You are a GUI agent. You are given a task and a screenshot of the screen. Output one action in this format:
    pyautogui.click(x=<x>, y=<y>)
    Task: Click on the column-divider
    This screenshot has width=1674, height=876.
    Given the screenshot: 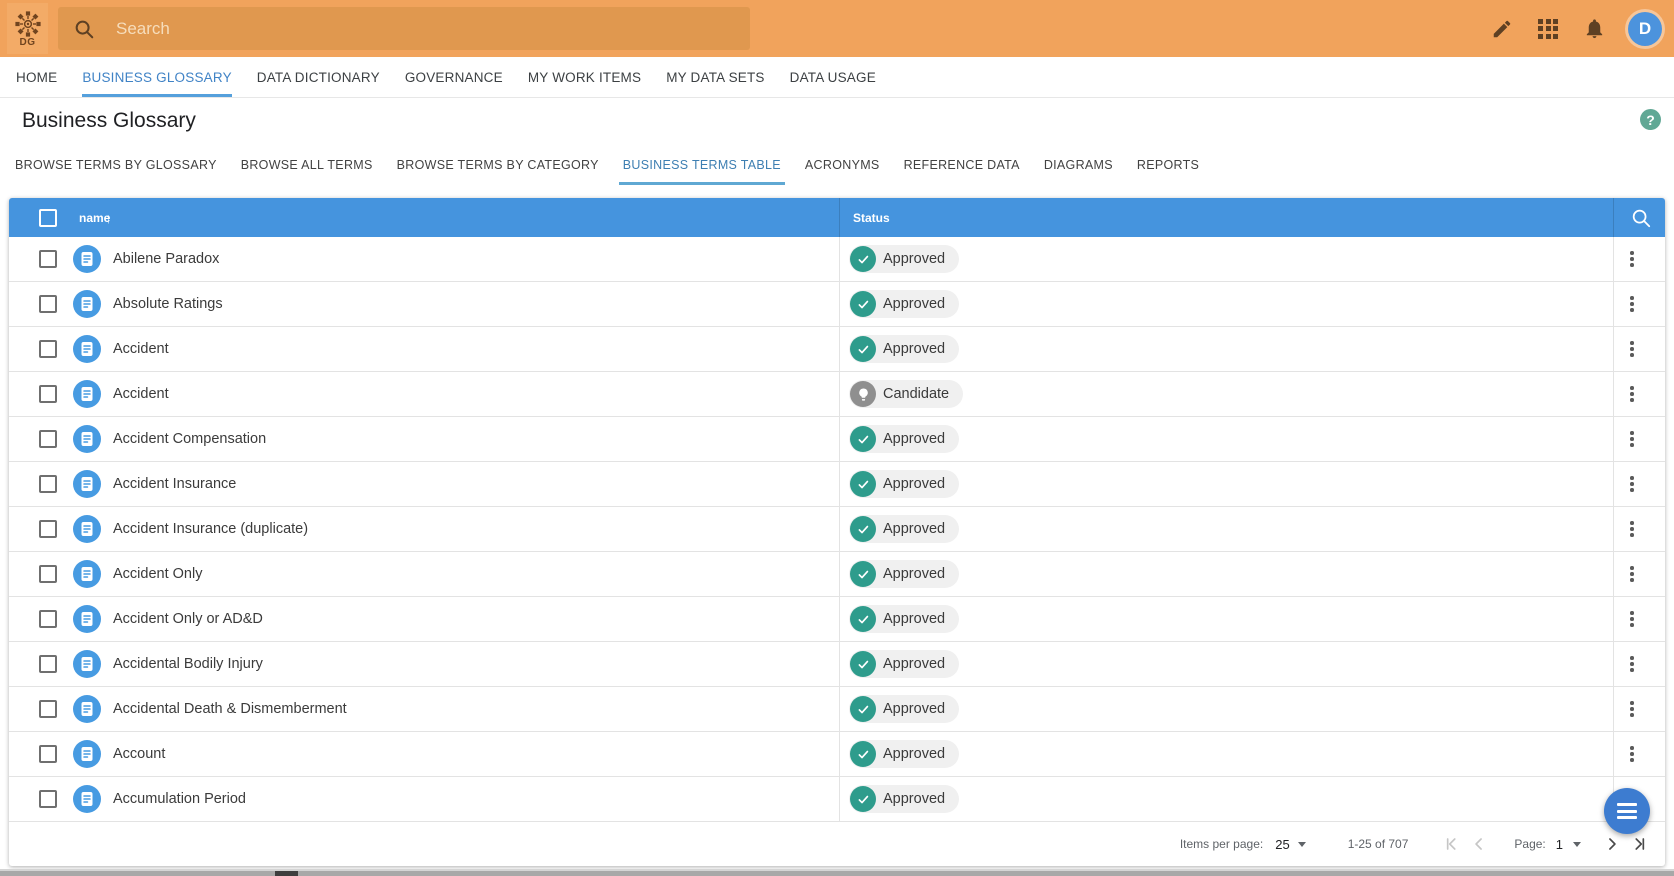 What is the action you would take?
    pyautogui.click(x=839, y=529)
    